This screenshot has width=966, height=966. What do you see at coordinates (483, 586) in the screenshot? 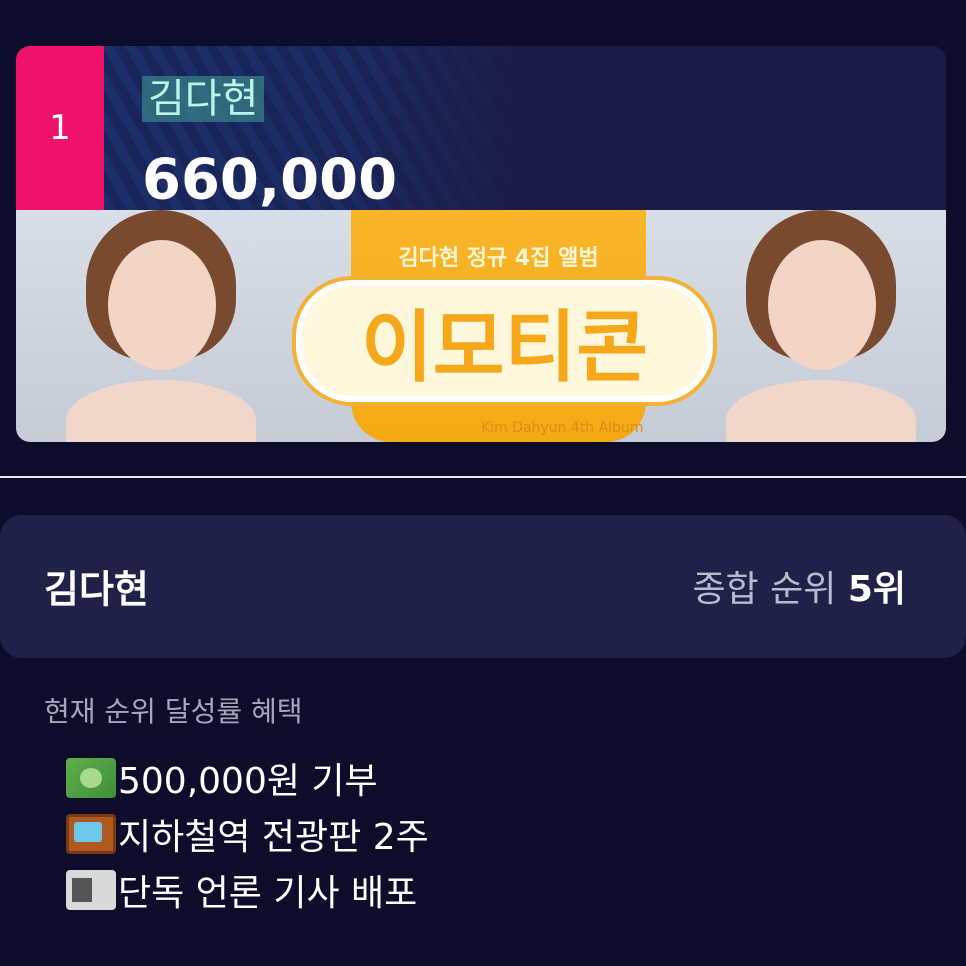
I see `artist-info-card: 김다현 종합 순위 5위` at bounding box center [483, 586].